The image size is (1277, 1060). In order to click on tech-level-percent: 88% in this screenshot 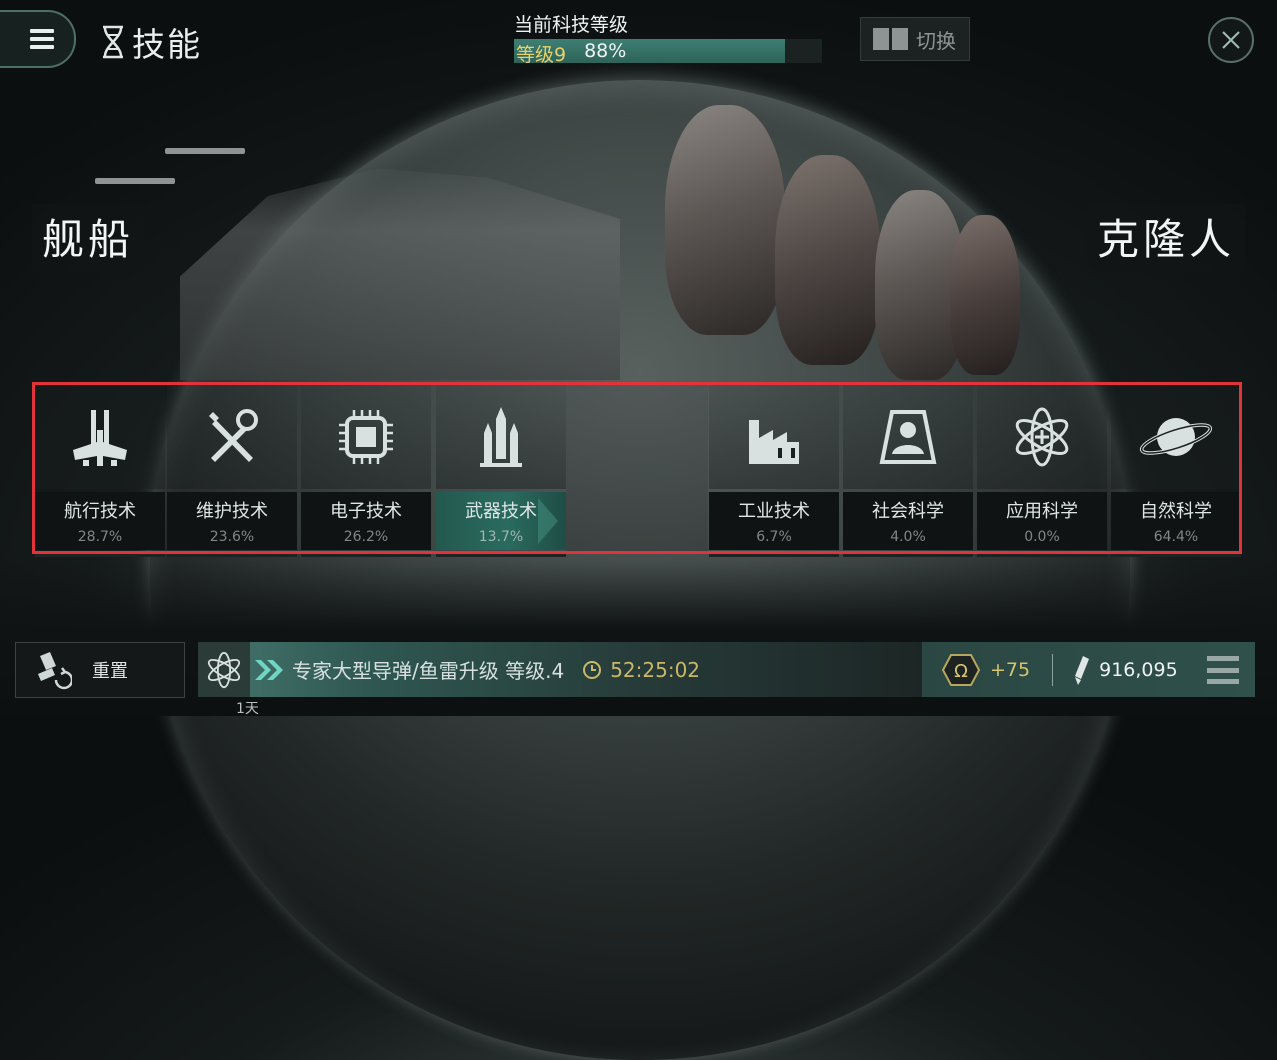, I will do `click(605, 51)`.